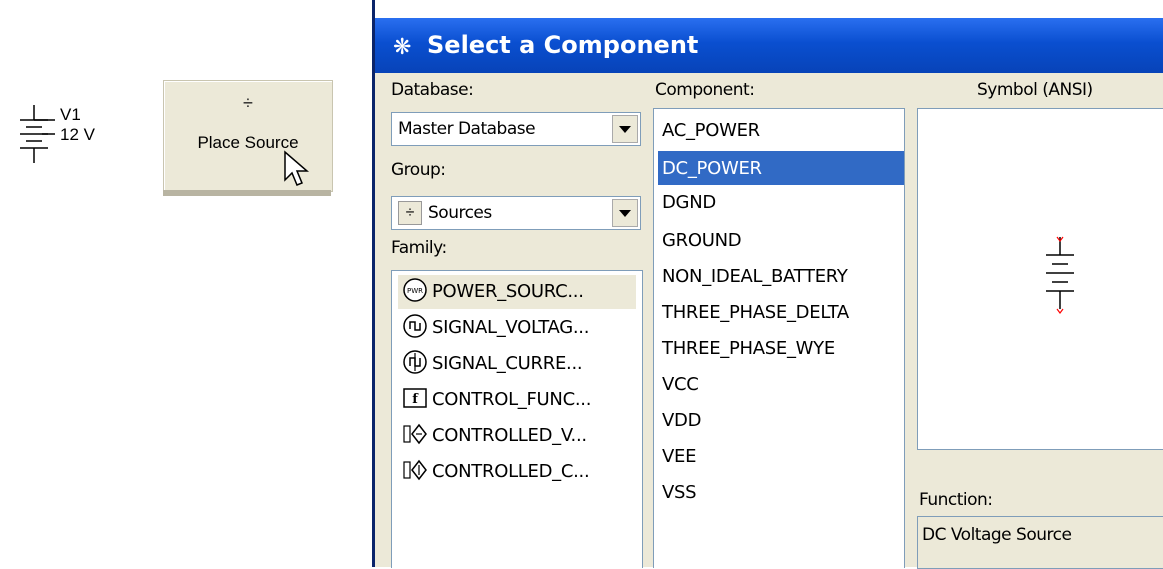 The image size is (1163, 569). Describe the element at coordinates (432, 90) in the screenshot. I see `database-label: Database:` at that location.